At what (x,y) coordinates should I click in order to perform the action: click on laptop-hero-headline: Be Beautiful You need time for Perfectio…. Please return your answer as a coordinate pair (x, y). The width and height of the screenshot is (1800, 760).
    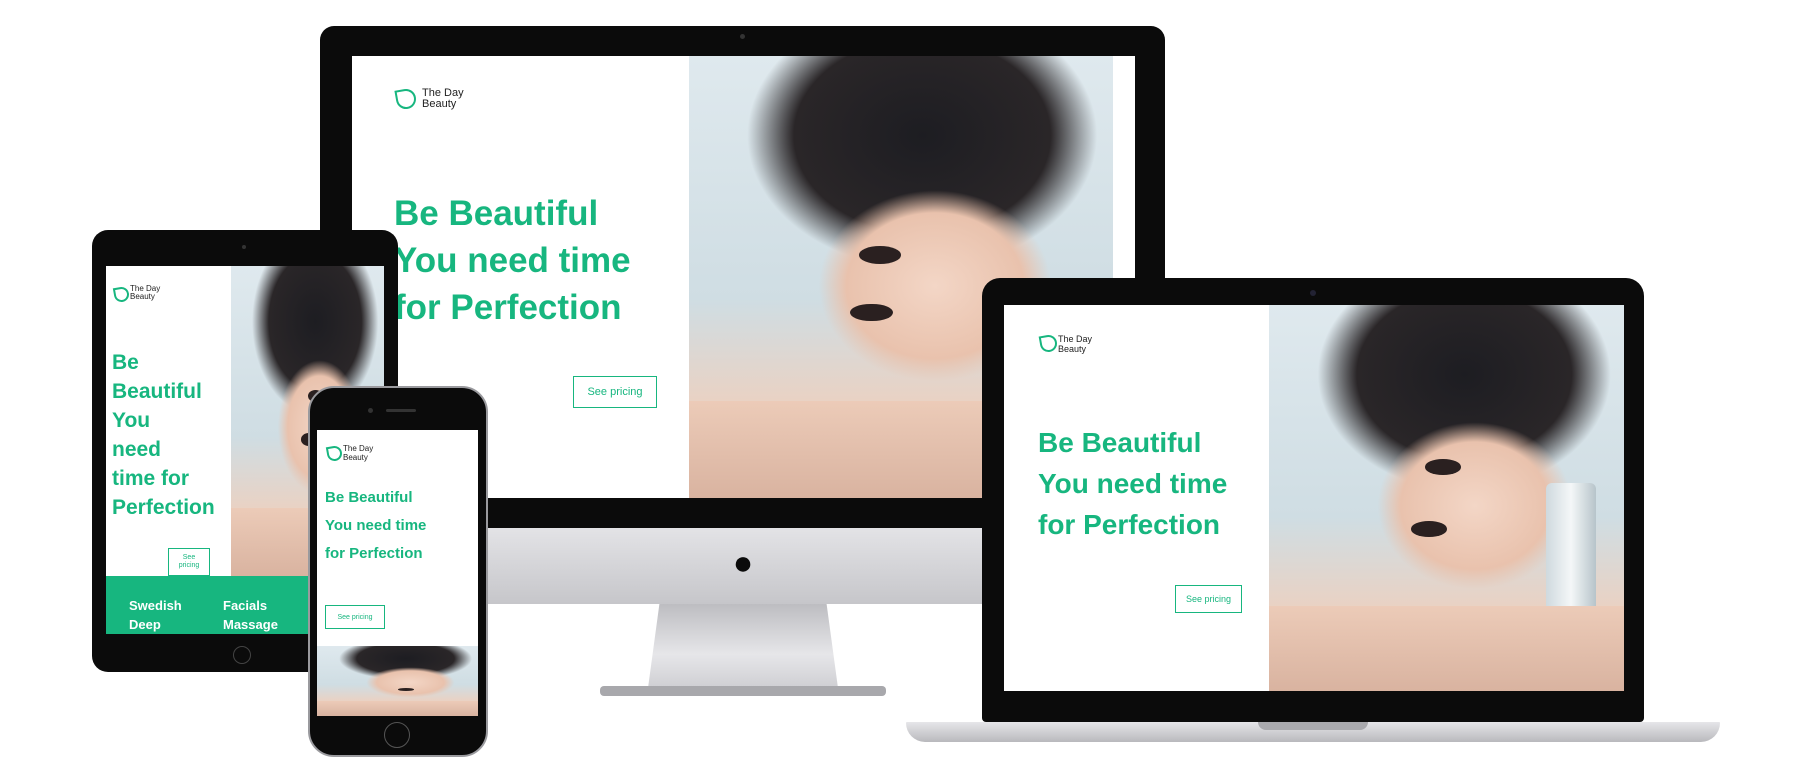
    Looking at the image, I should click on (1132, 483).